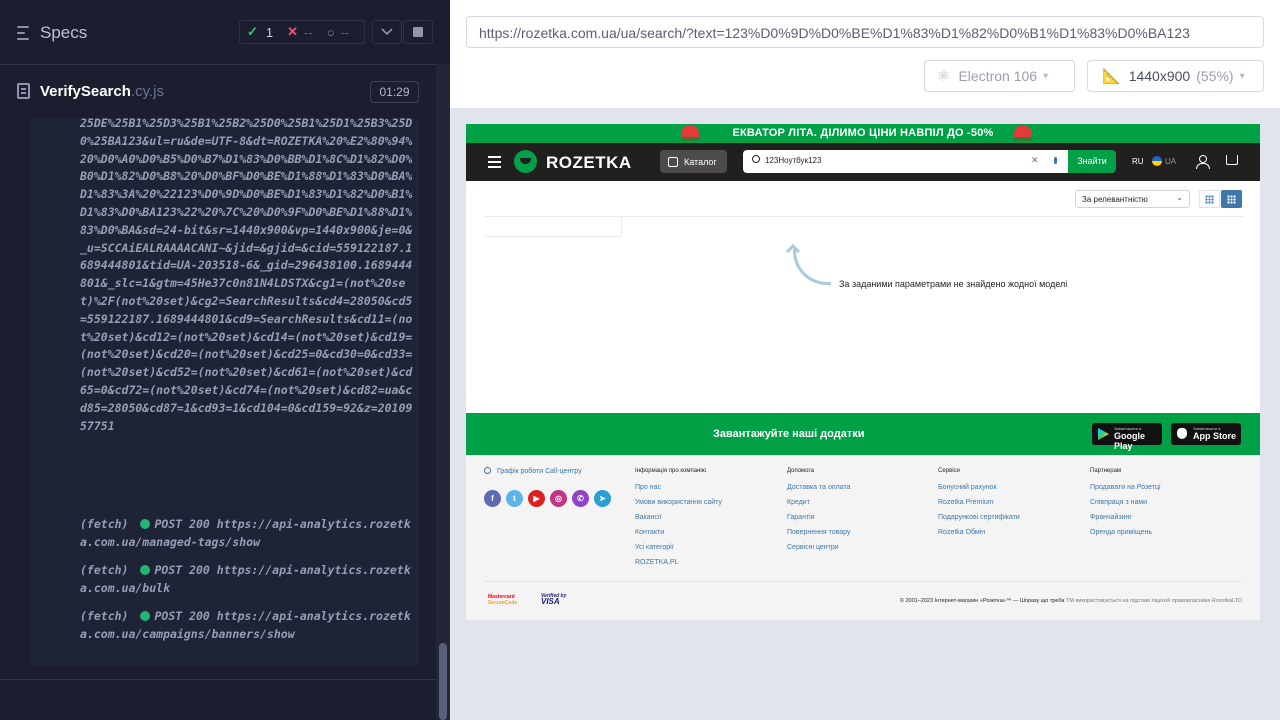 Image resolution: width=1280 pixels, height=720 pixels. What do you see at coordinates (1159, 76) in the screenshot?
I see `viewport-size: 1440x900` at bounding box center [1159, 76].